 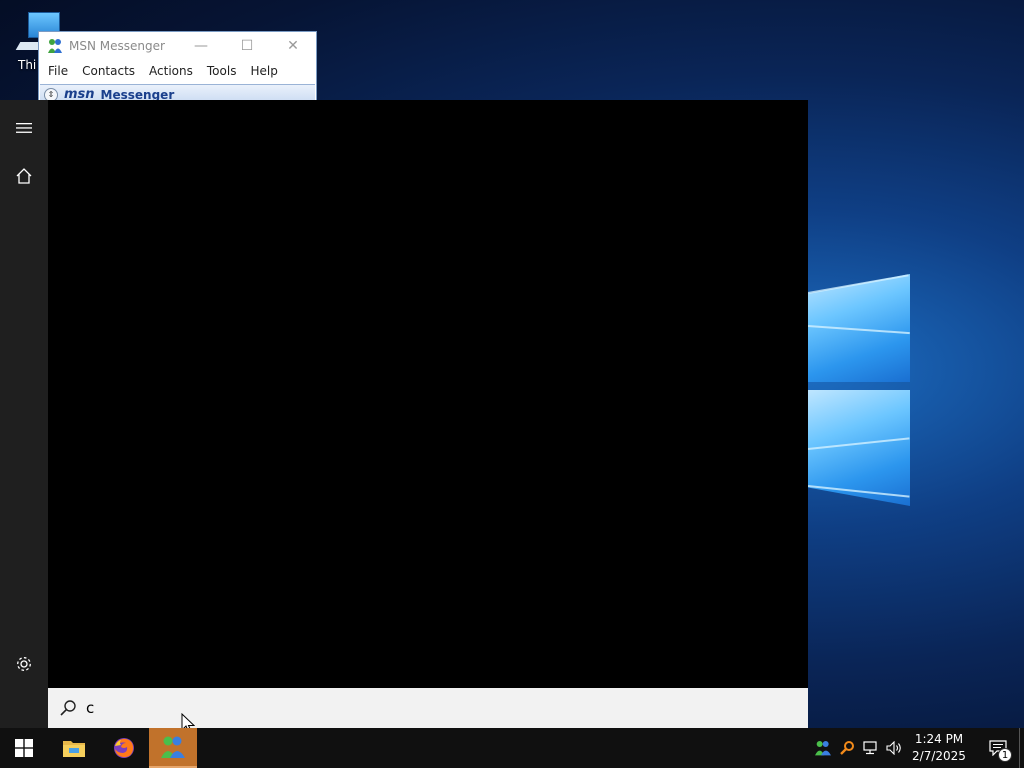 I want to click on windows-logo-icon, so click(x=24, y=748).